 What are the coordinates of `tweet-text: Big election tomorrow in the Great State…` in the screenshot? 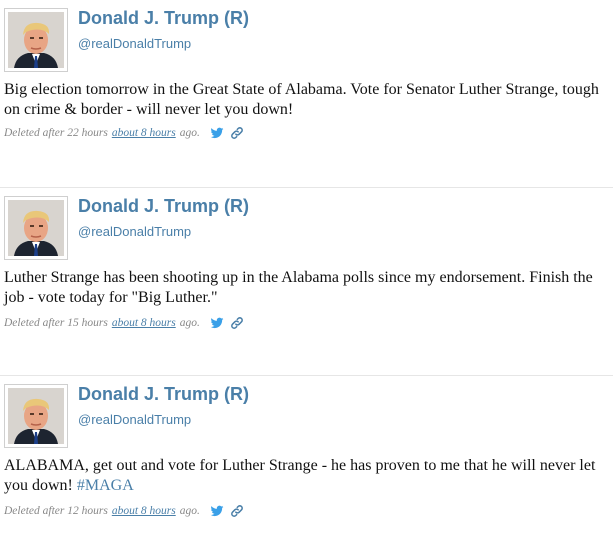 It's located at (304, 100).